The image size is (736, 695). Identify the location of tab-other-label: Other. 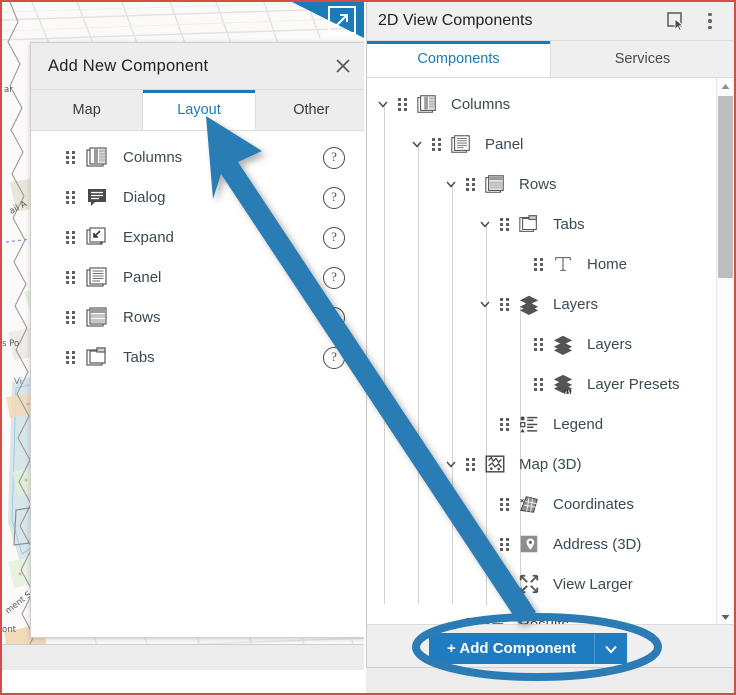
(311, 110).